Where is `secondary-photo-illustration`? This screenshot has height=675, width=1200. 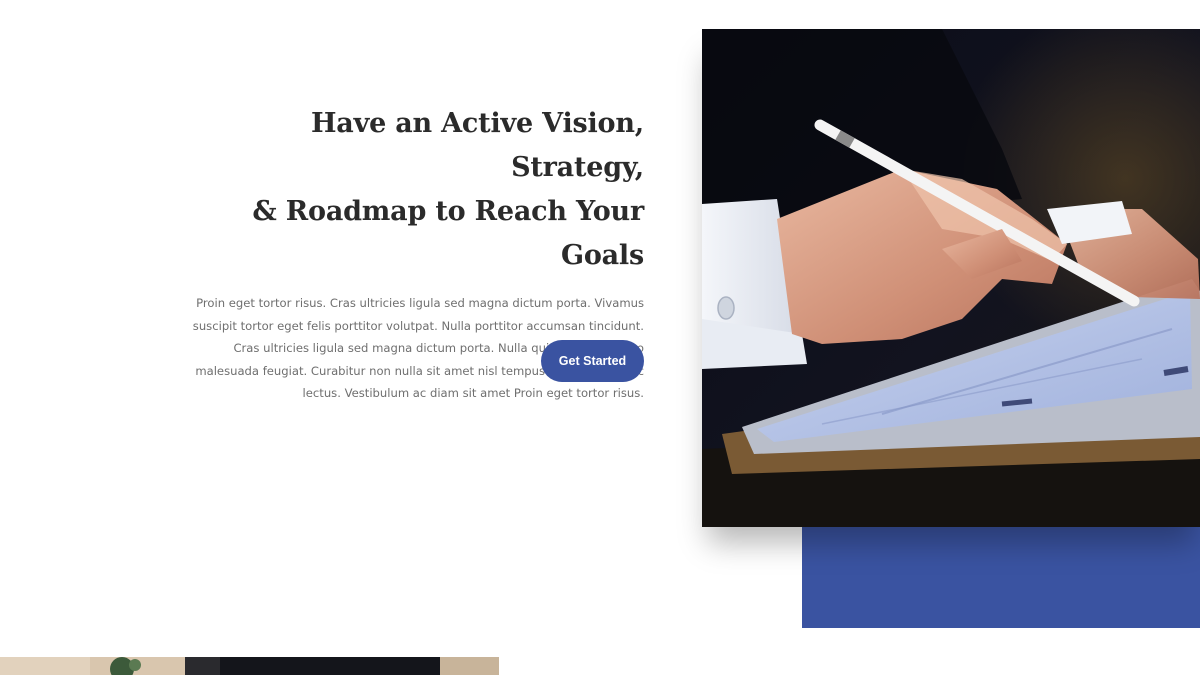
secondary-photo-illustration is located at coordinates (249, 666).